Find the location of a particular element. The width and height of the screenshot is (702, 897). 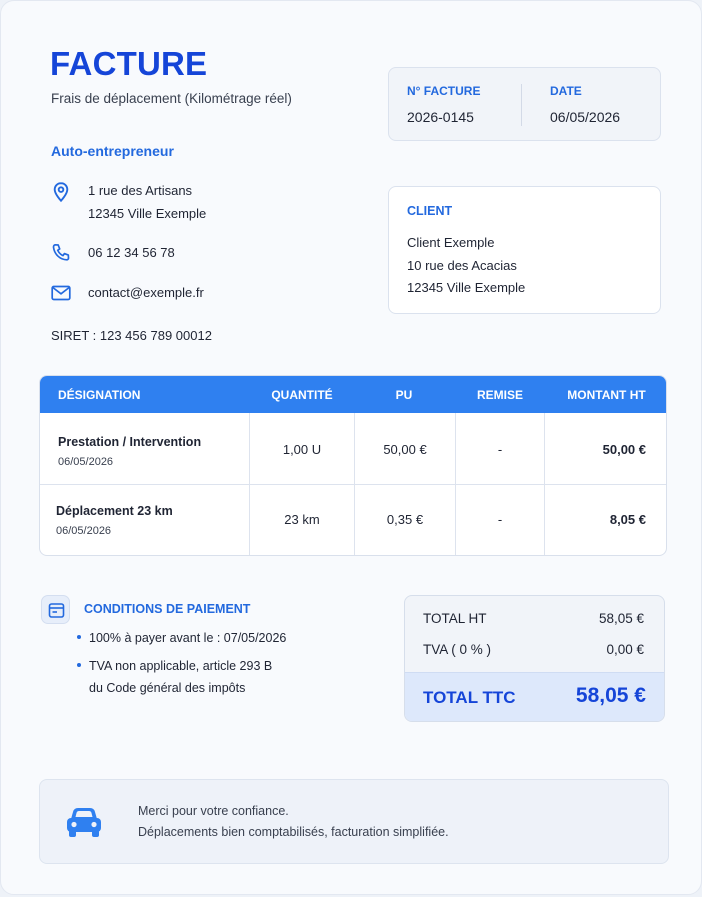

invoice-meta-box: N° FACTURE 2026-0145 DATE 06/05/2026 is located at coordinates (524, 104).